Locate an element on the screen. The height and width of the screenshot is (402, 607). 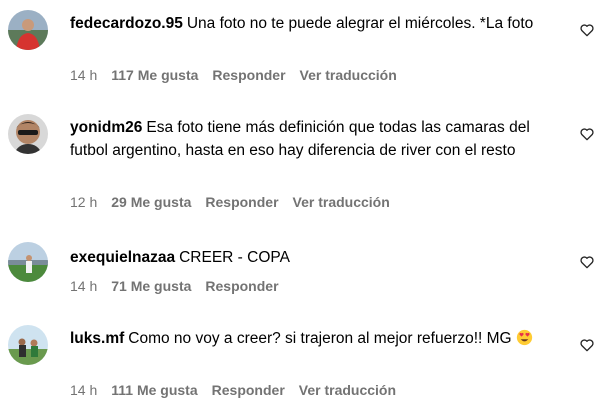
comment-username: luks.mf is located at coordinates (97, 338).